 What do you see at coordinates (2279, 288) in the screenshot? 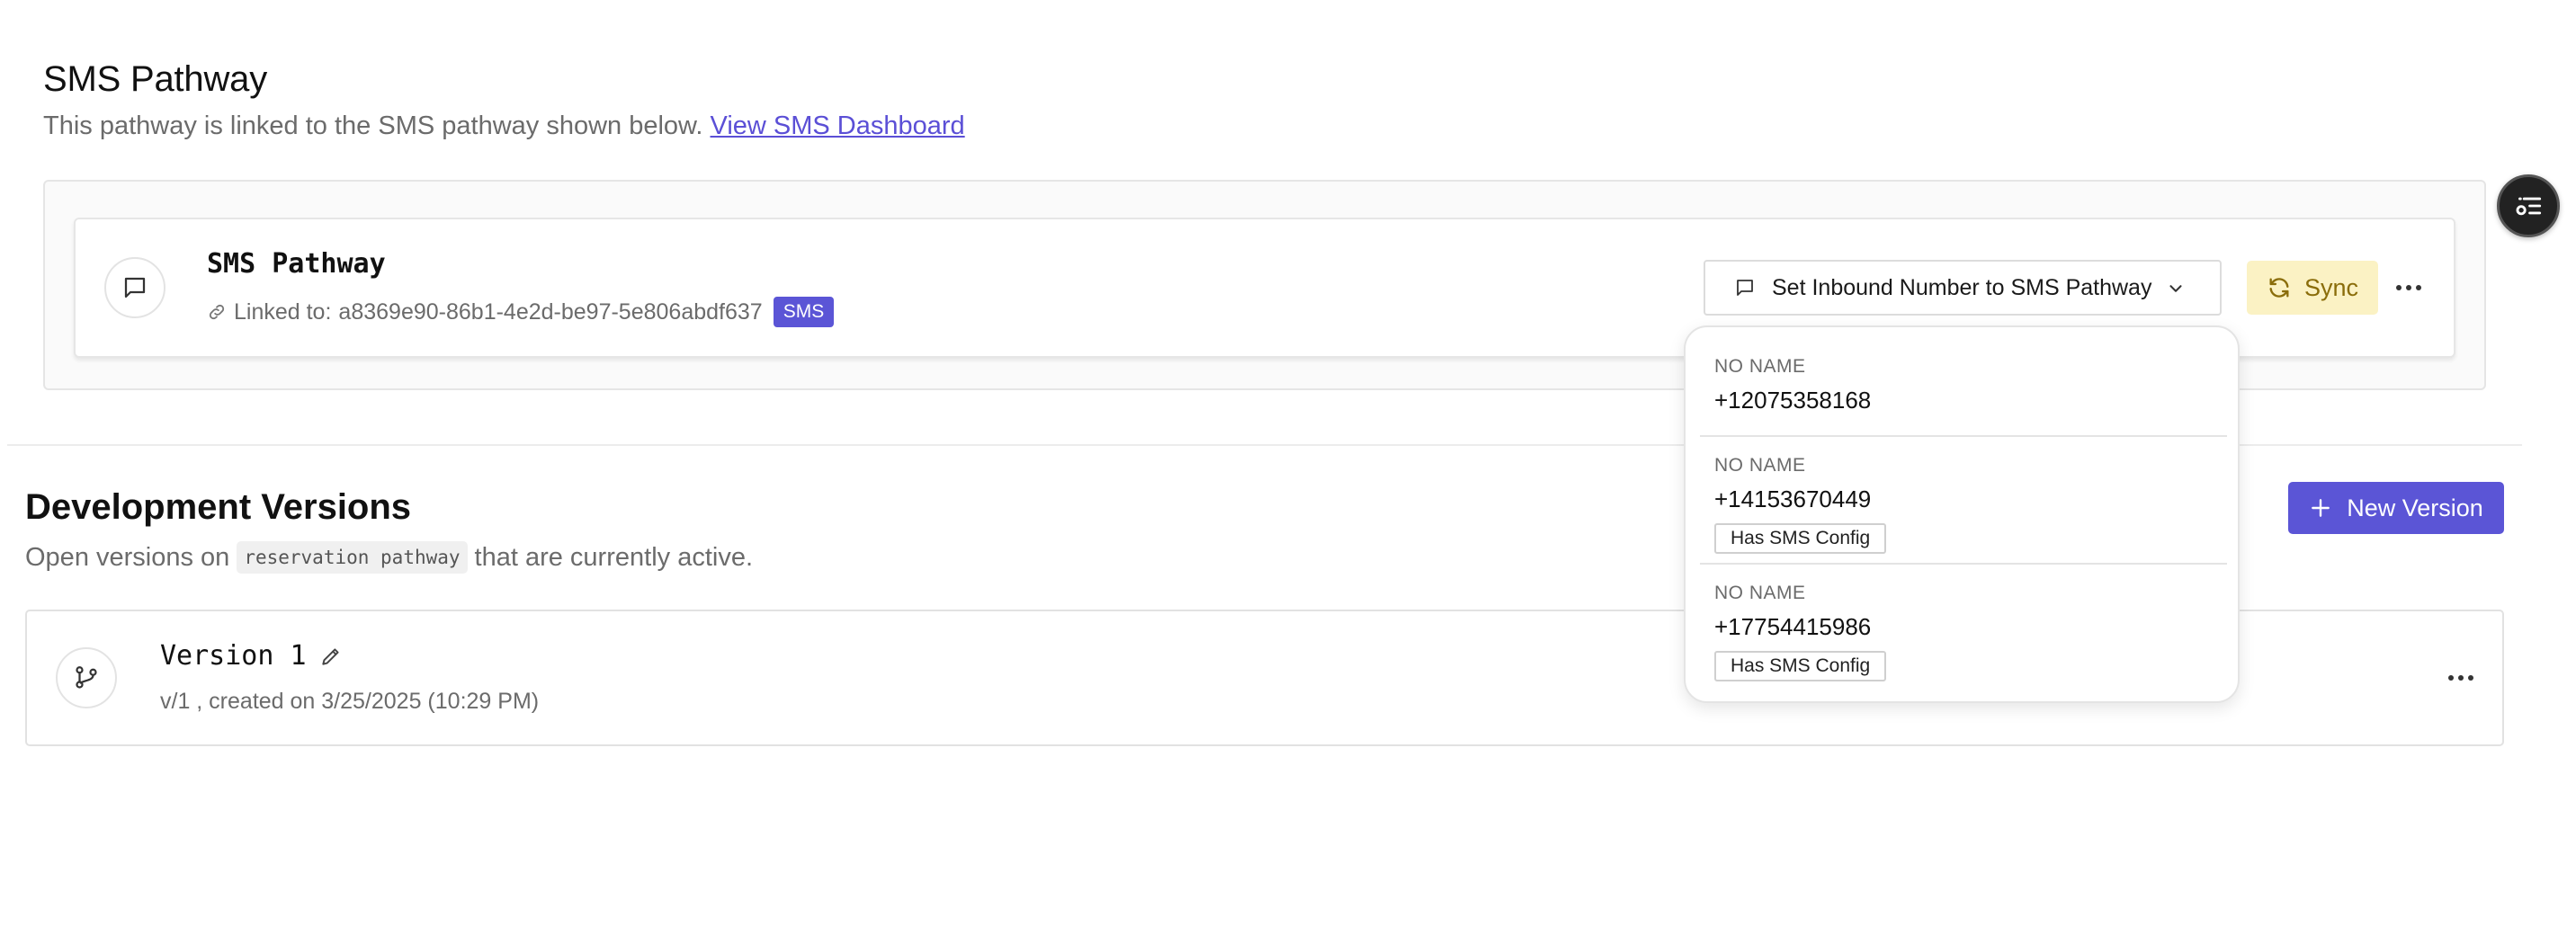
I see `refresh-icon` at bounding box center [2279, 288].